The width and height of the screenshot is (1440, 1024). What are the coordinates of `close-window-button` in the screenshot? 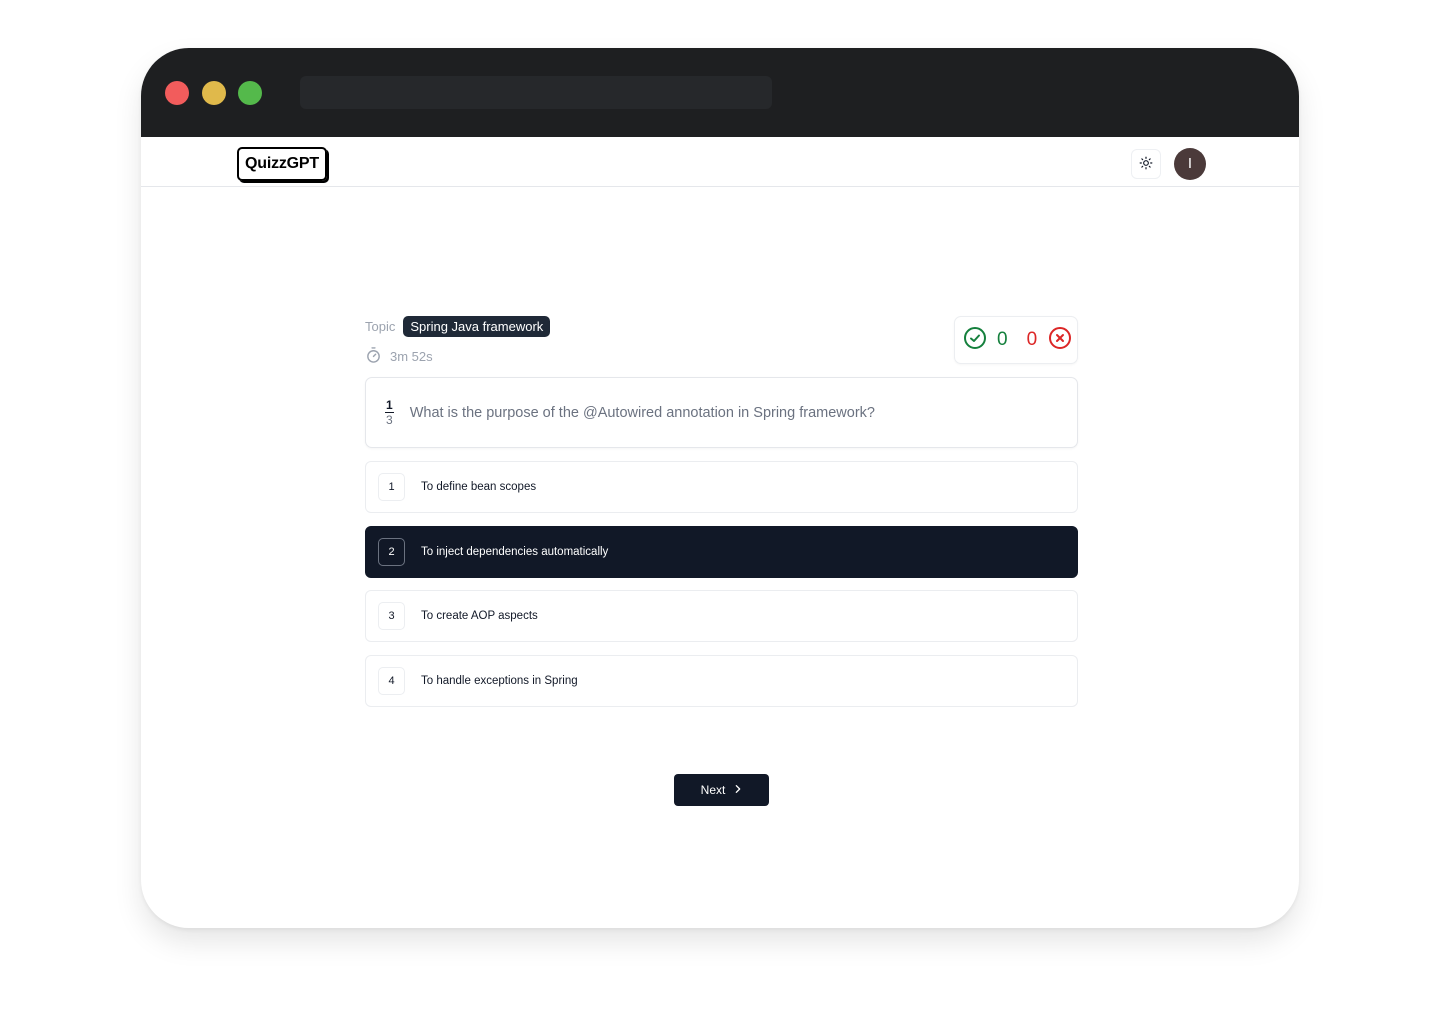 It's located at (177, 93).